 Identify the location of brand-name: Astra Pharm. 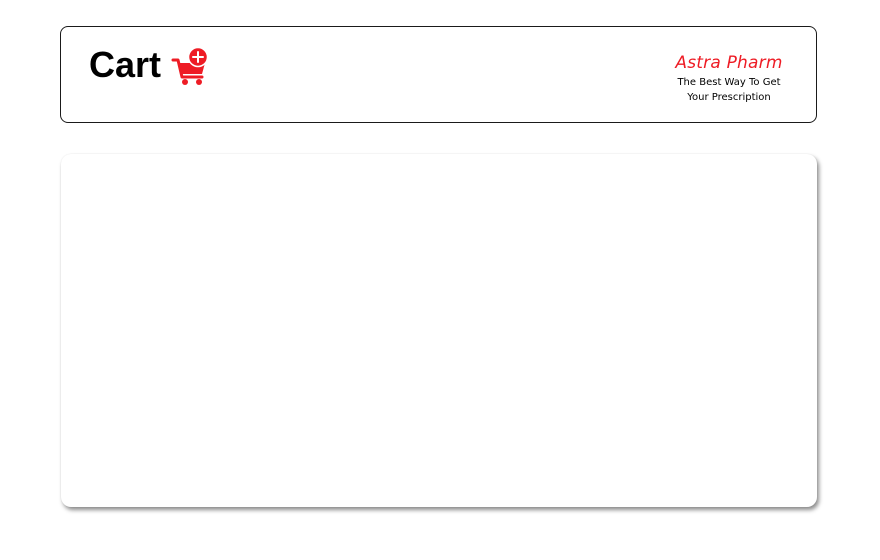
(729, 63).